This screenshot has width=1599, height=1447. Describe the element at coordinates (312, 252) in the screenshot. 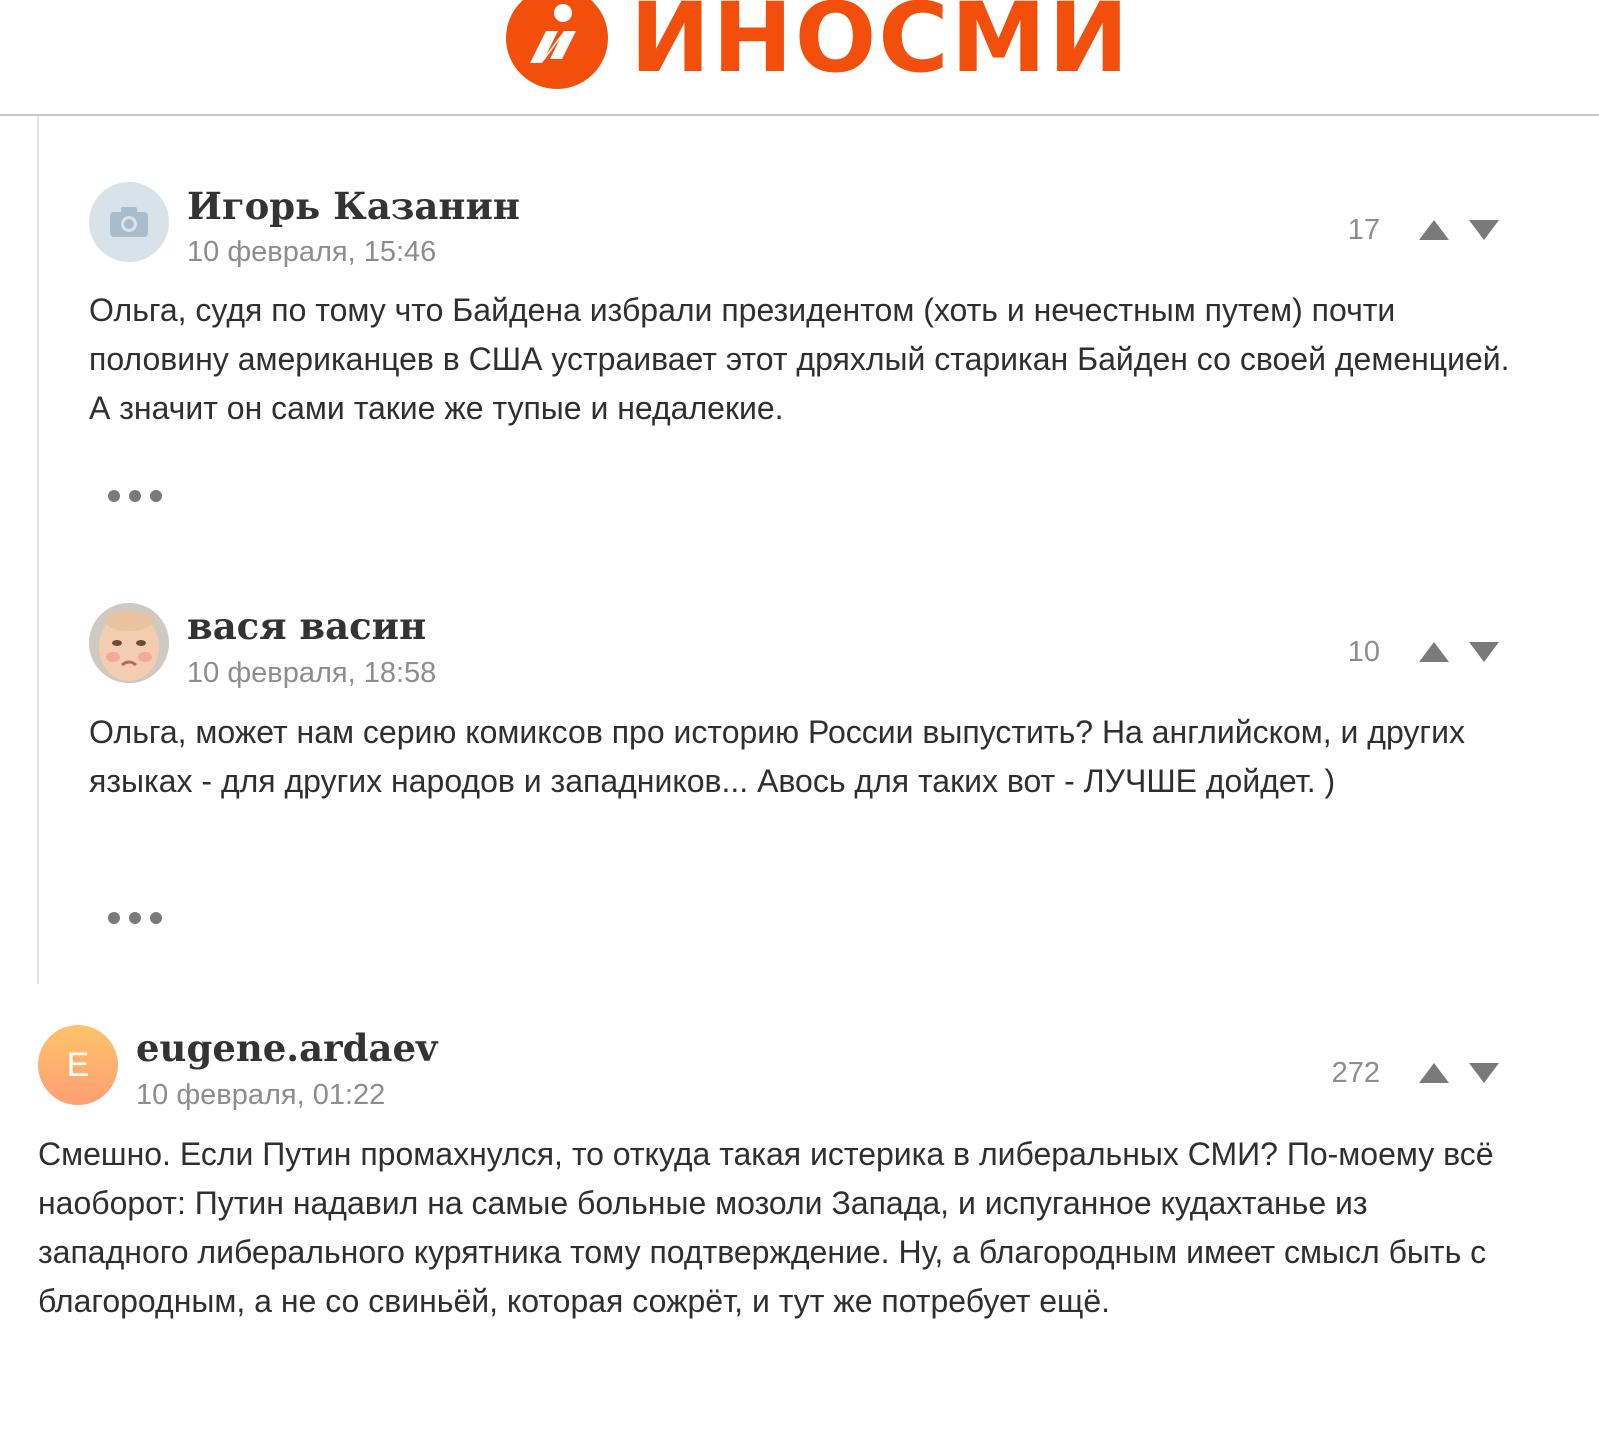

I see `comment-date: 10 февраля, 15:46` at that location.